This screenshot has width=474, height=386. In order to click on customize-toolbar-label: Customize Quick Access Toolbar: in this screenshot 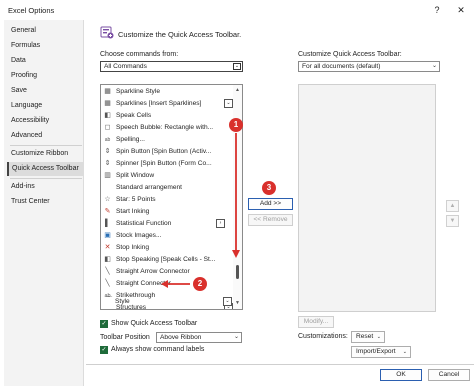, I will do `click(350, 54)`.